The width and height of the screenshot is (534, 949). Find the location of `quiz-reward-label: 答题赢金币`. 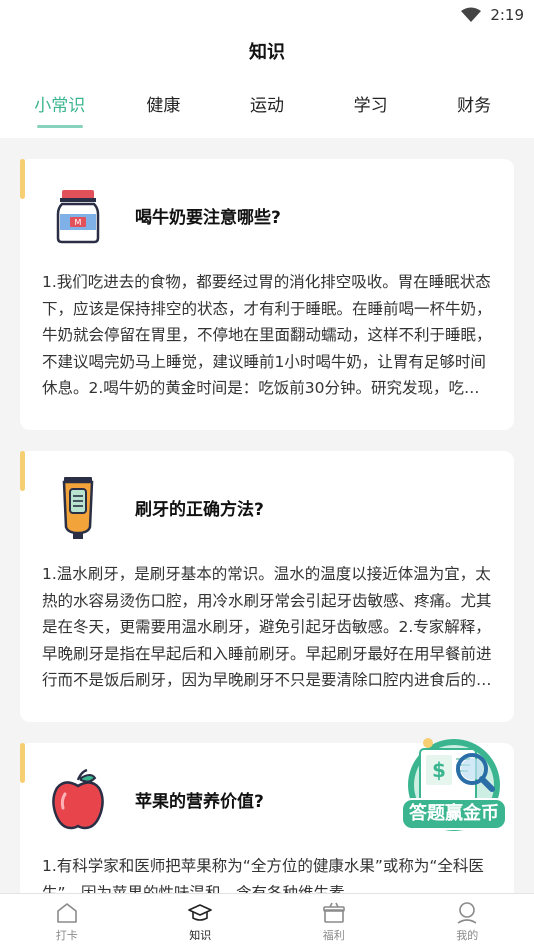

quiz-reward-label: 答题赢金币 is located at coordinates (454, 813).